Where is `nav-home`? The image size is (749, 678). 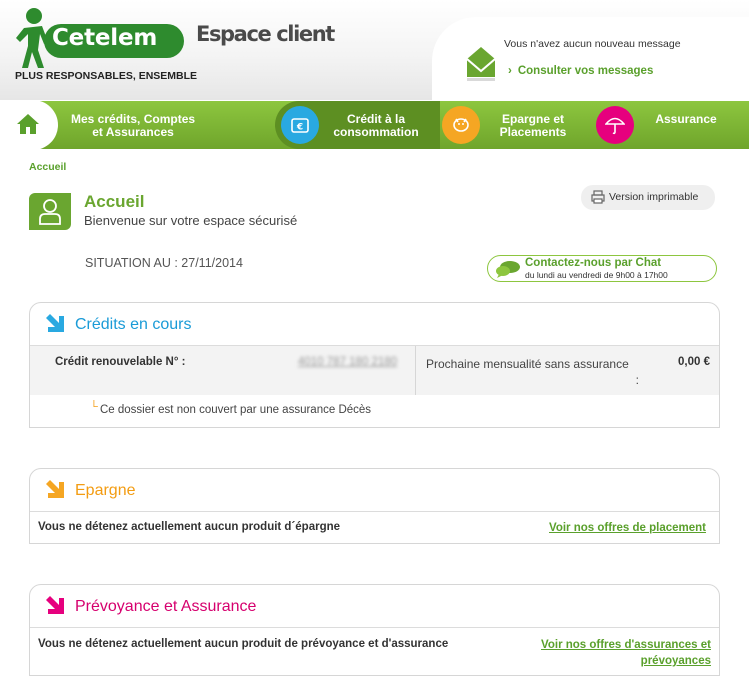 nav-home is located at coordinates (29, 125).